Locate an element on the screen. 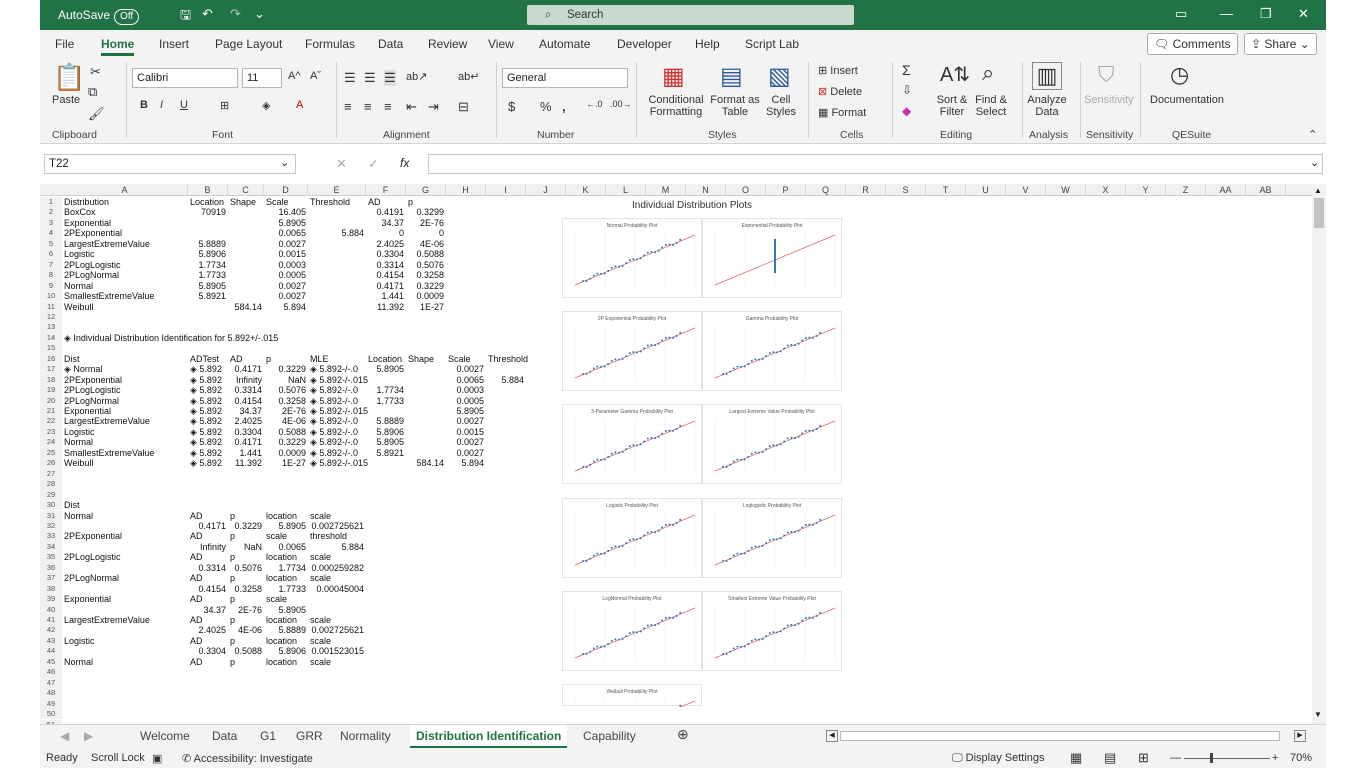 The image size is (1366, 768). analyze-data-button: Analyze Data is located at coordinates (1047, 106).